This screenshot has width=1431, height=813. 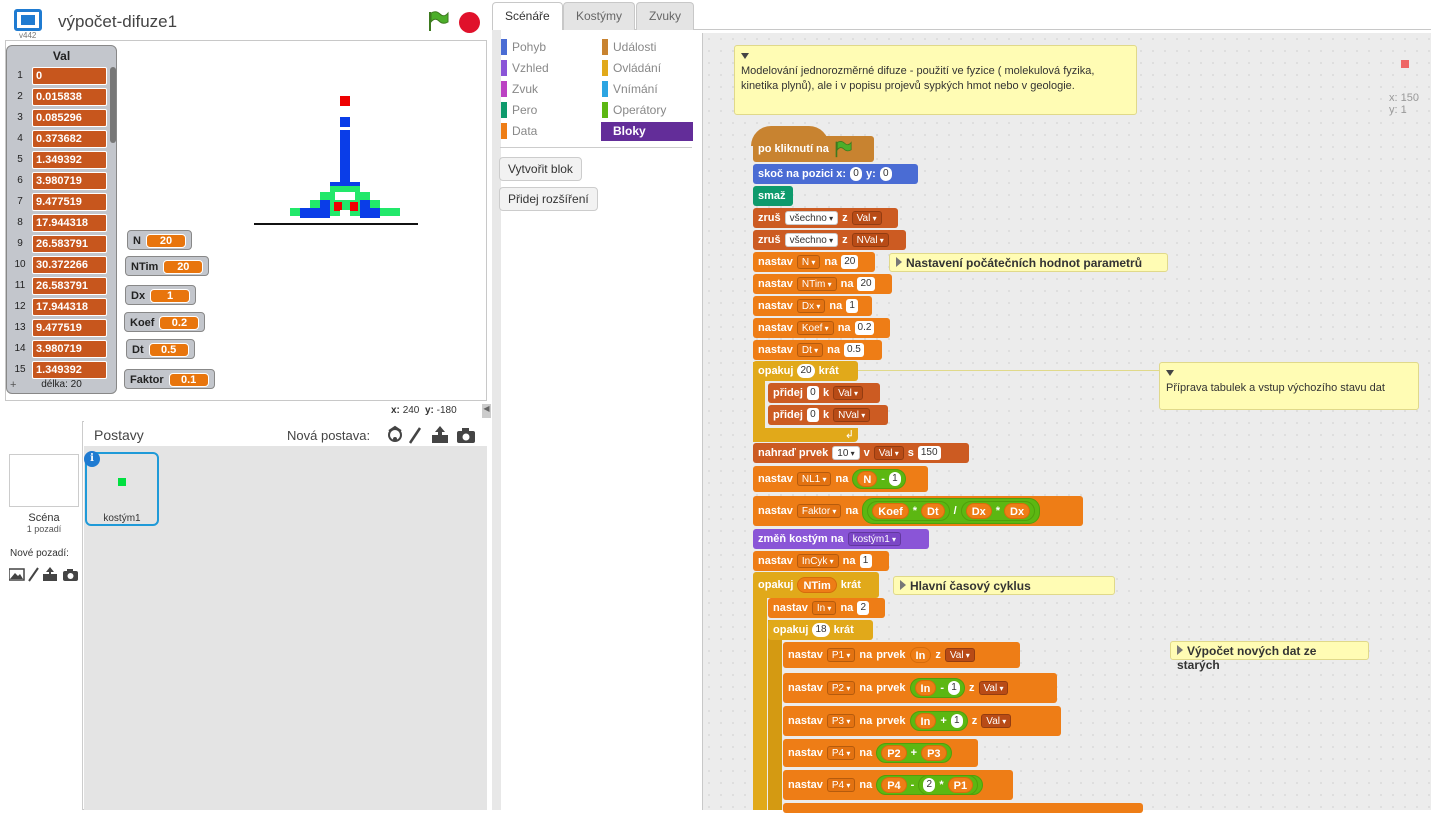 I want to click on list-item-value: 0, so click(x=69, y=76).